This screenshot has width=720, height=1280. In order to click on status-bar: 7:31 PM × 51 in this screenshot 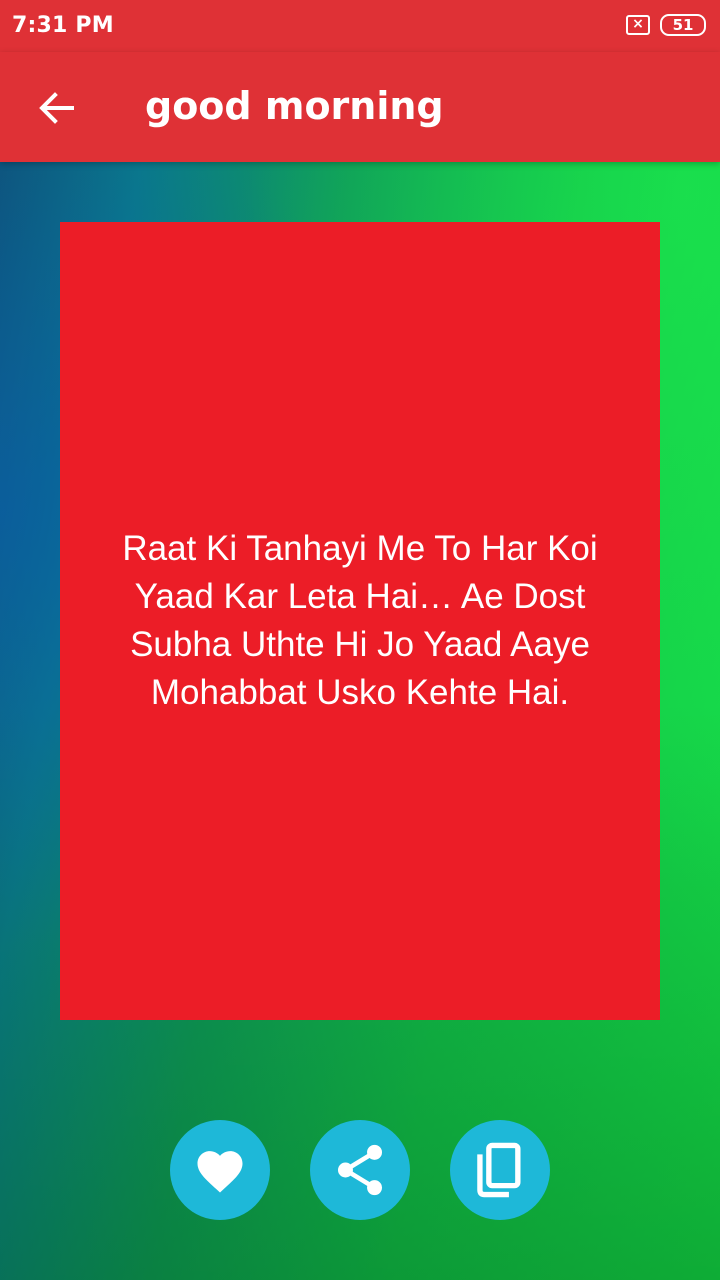, I will do `click(360, 26)`.